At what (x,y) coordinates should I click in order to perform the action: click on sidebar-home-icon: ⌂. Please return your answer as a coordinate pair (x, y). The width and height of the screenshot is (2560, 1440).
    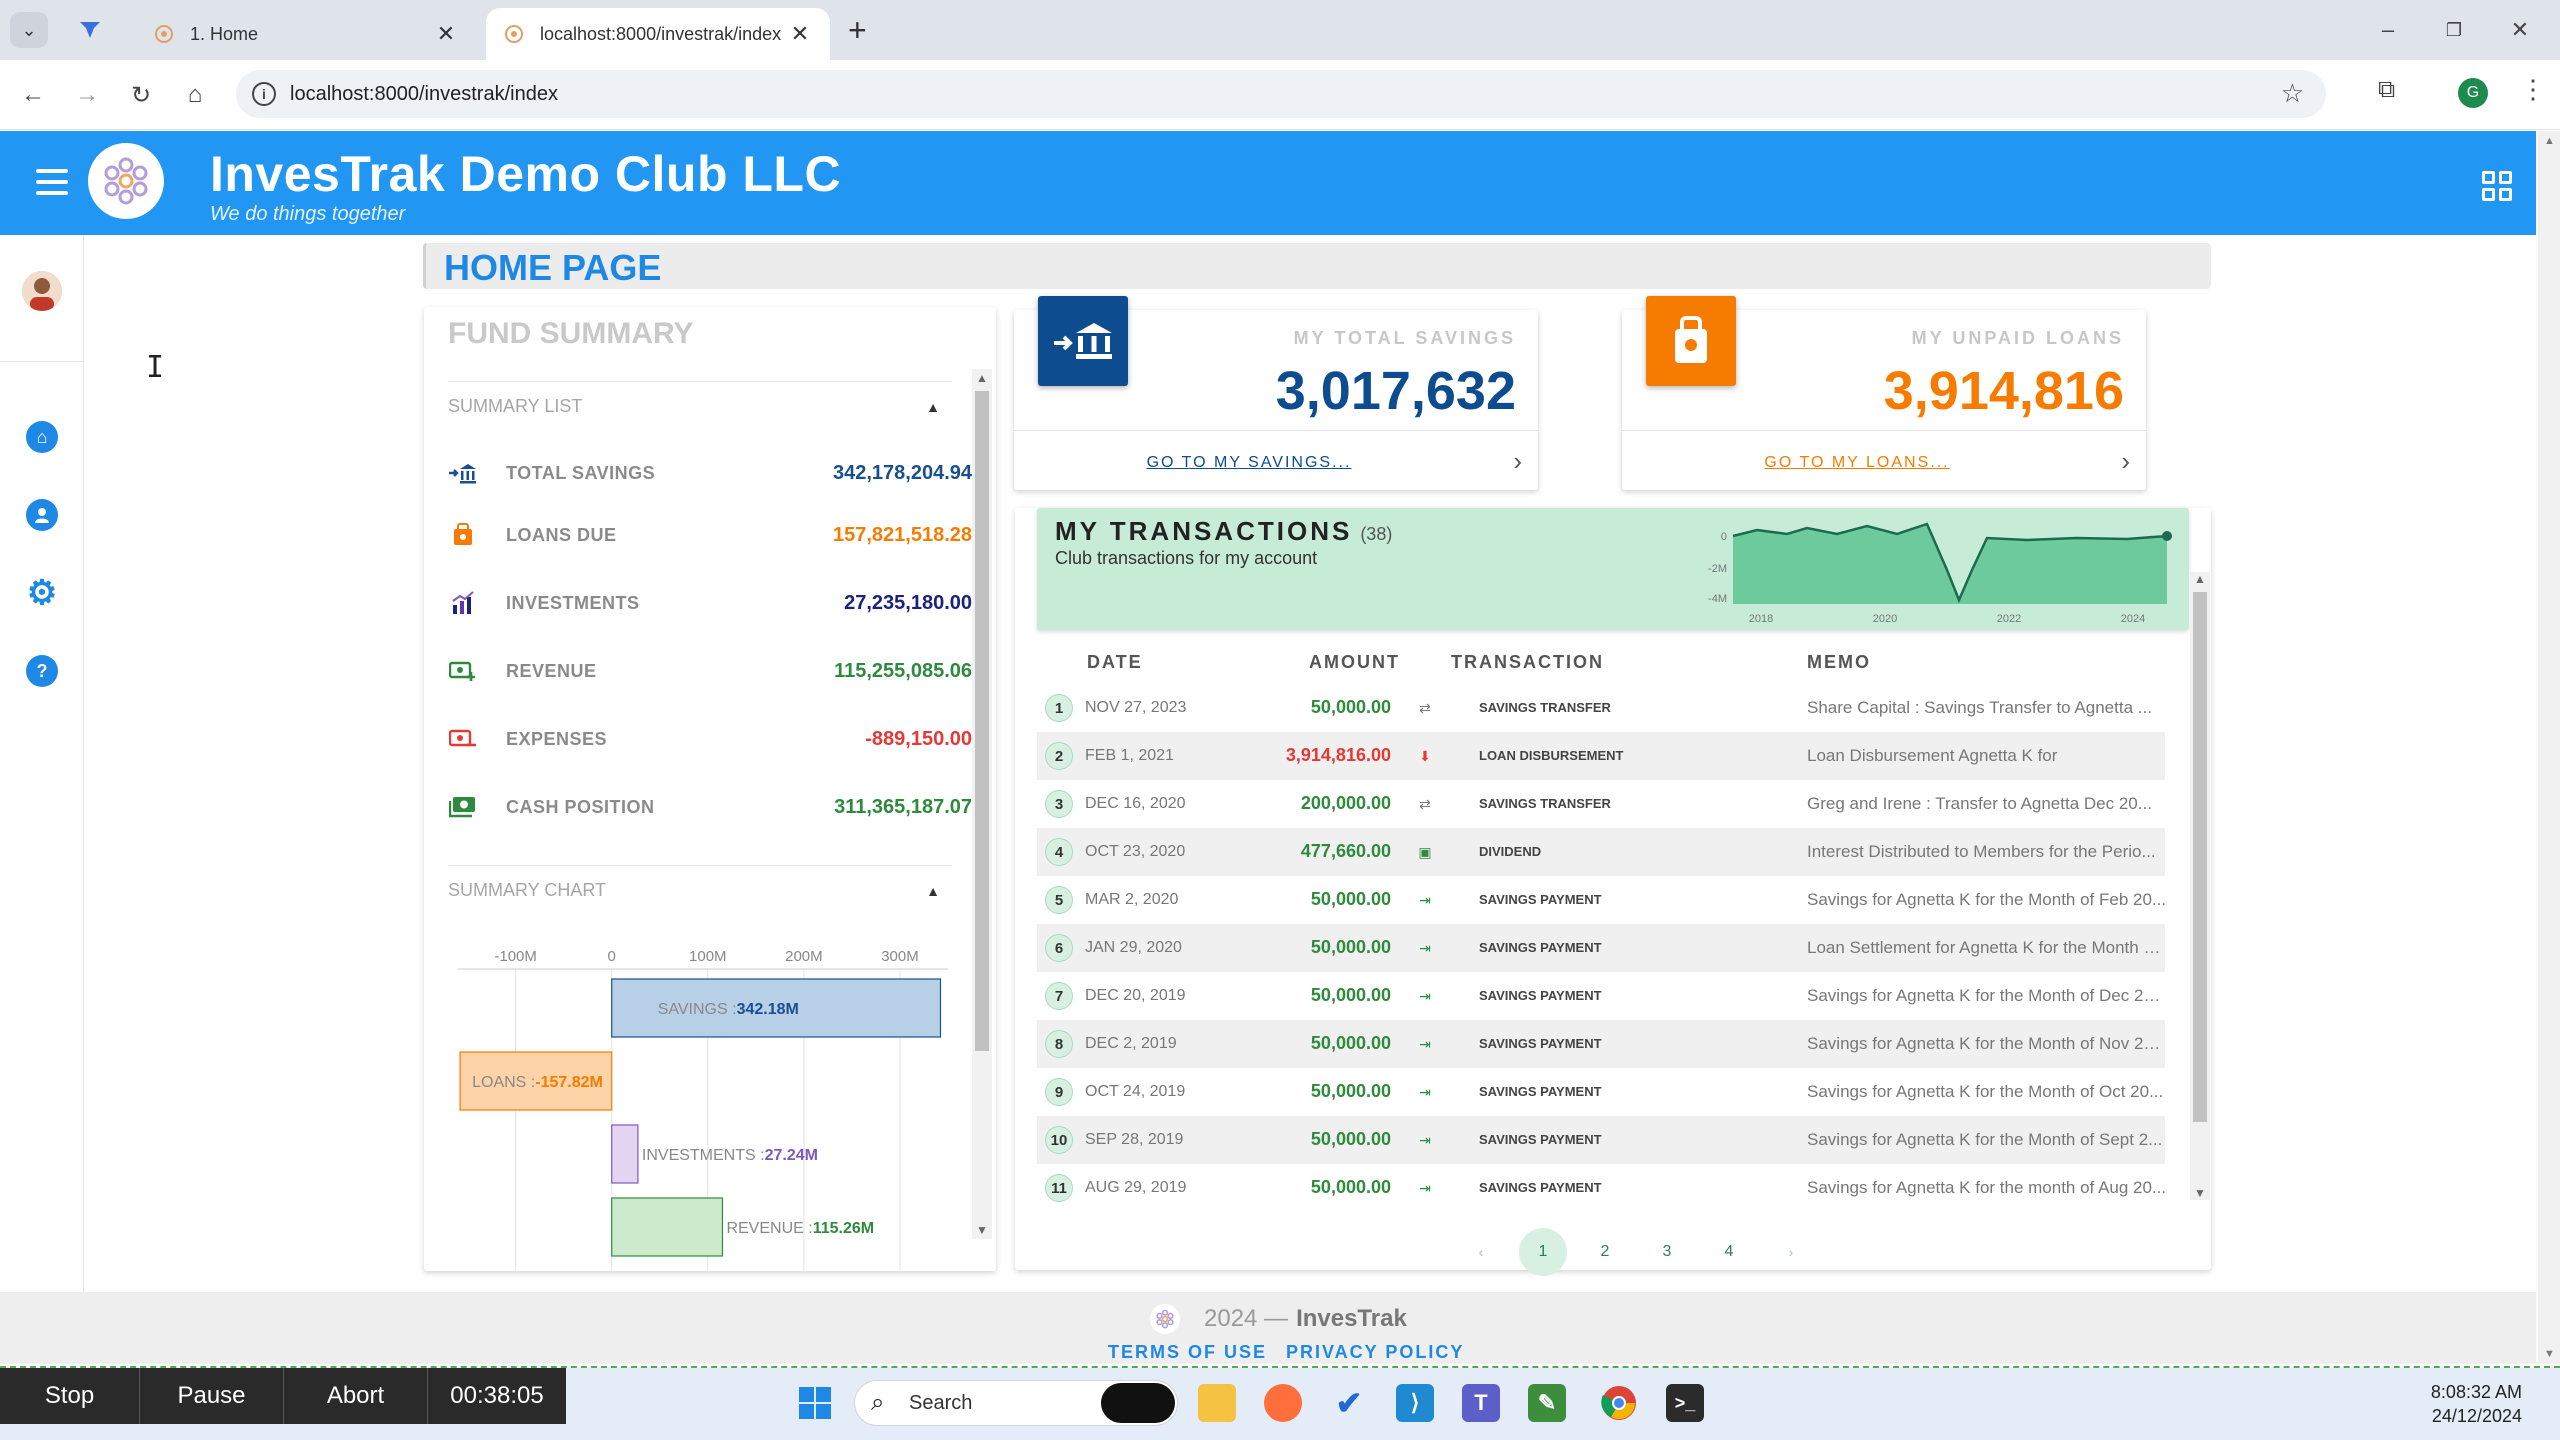
    Looking at the image, I should click on (42, 437).